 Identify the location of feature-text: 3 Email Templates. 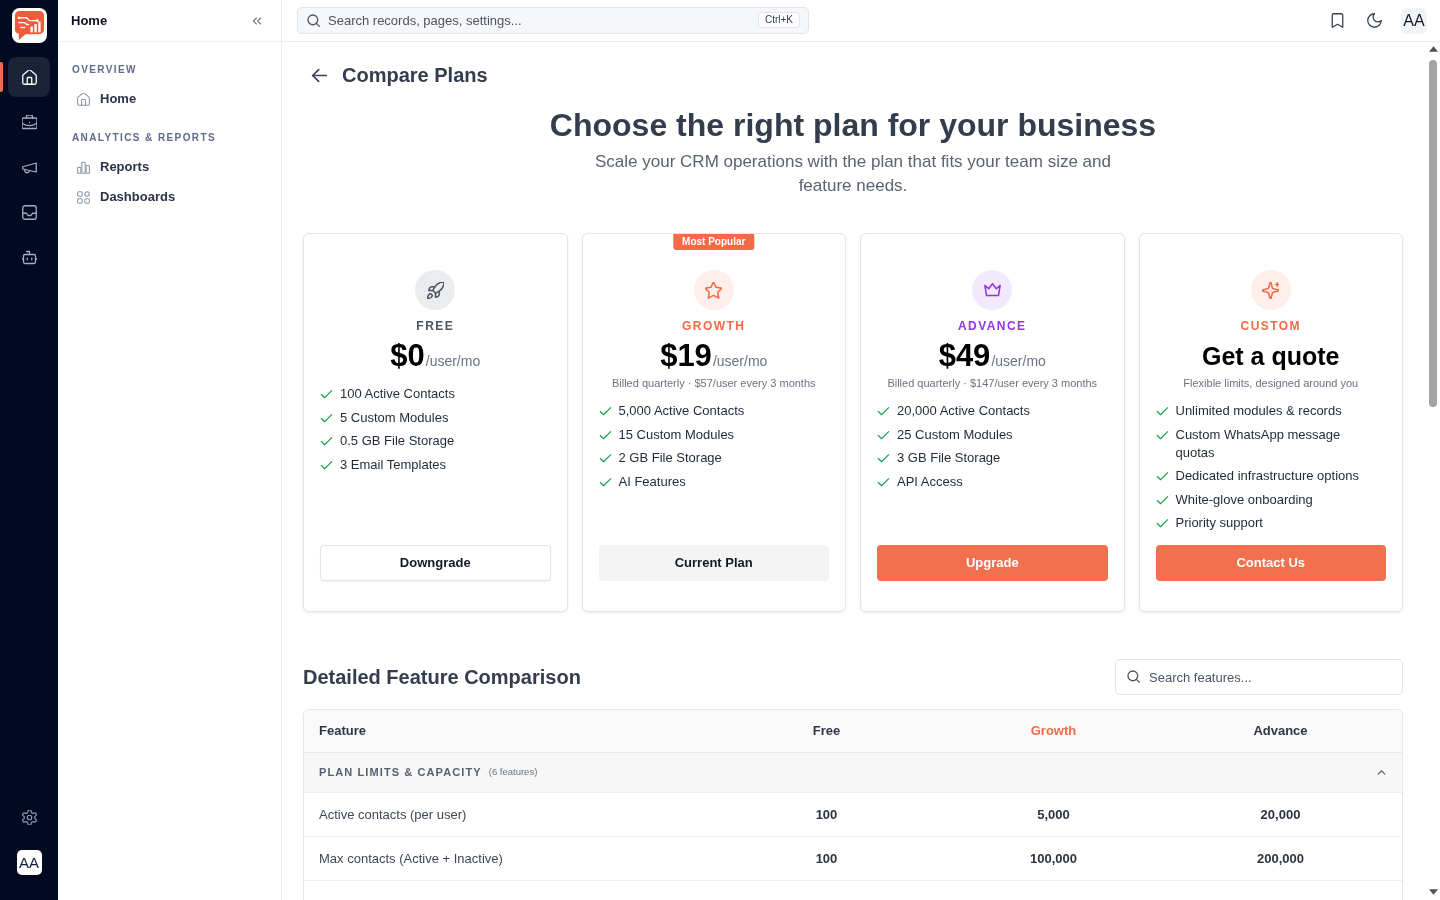
(393, 464).